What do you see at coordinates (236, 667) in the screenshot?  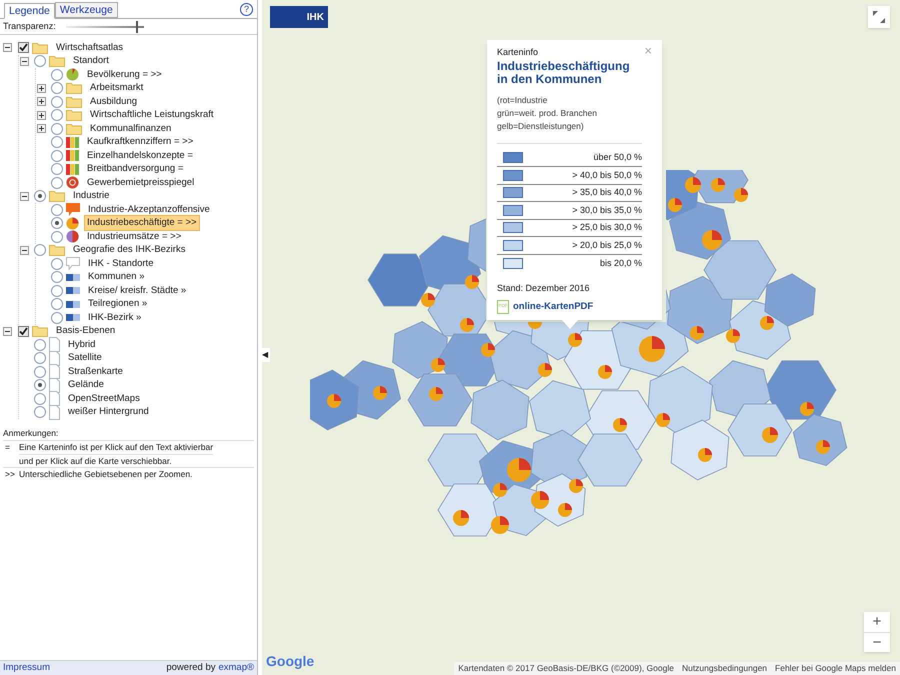 I see `exmap-link: exmap®` at bounding box center [236, 667].